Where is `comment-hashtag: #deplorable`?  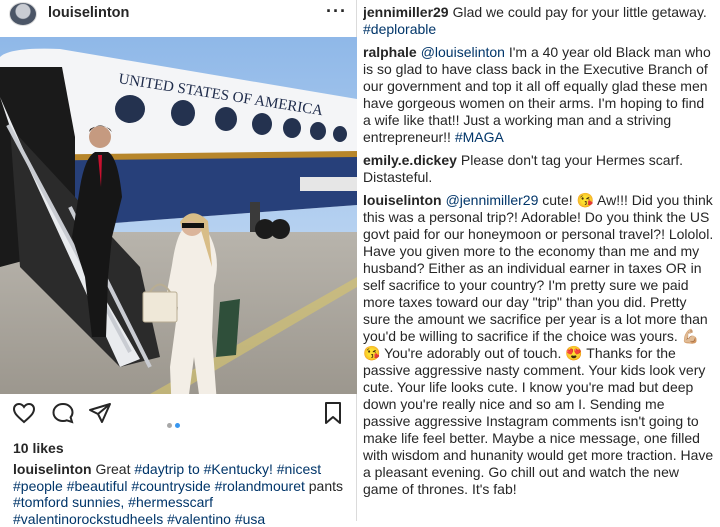
comment-hashtag: #deplorable is located at coordinates (399, 29).